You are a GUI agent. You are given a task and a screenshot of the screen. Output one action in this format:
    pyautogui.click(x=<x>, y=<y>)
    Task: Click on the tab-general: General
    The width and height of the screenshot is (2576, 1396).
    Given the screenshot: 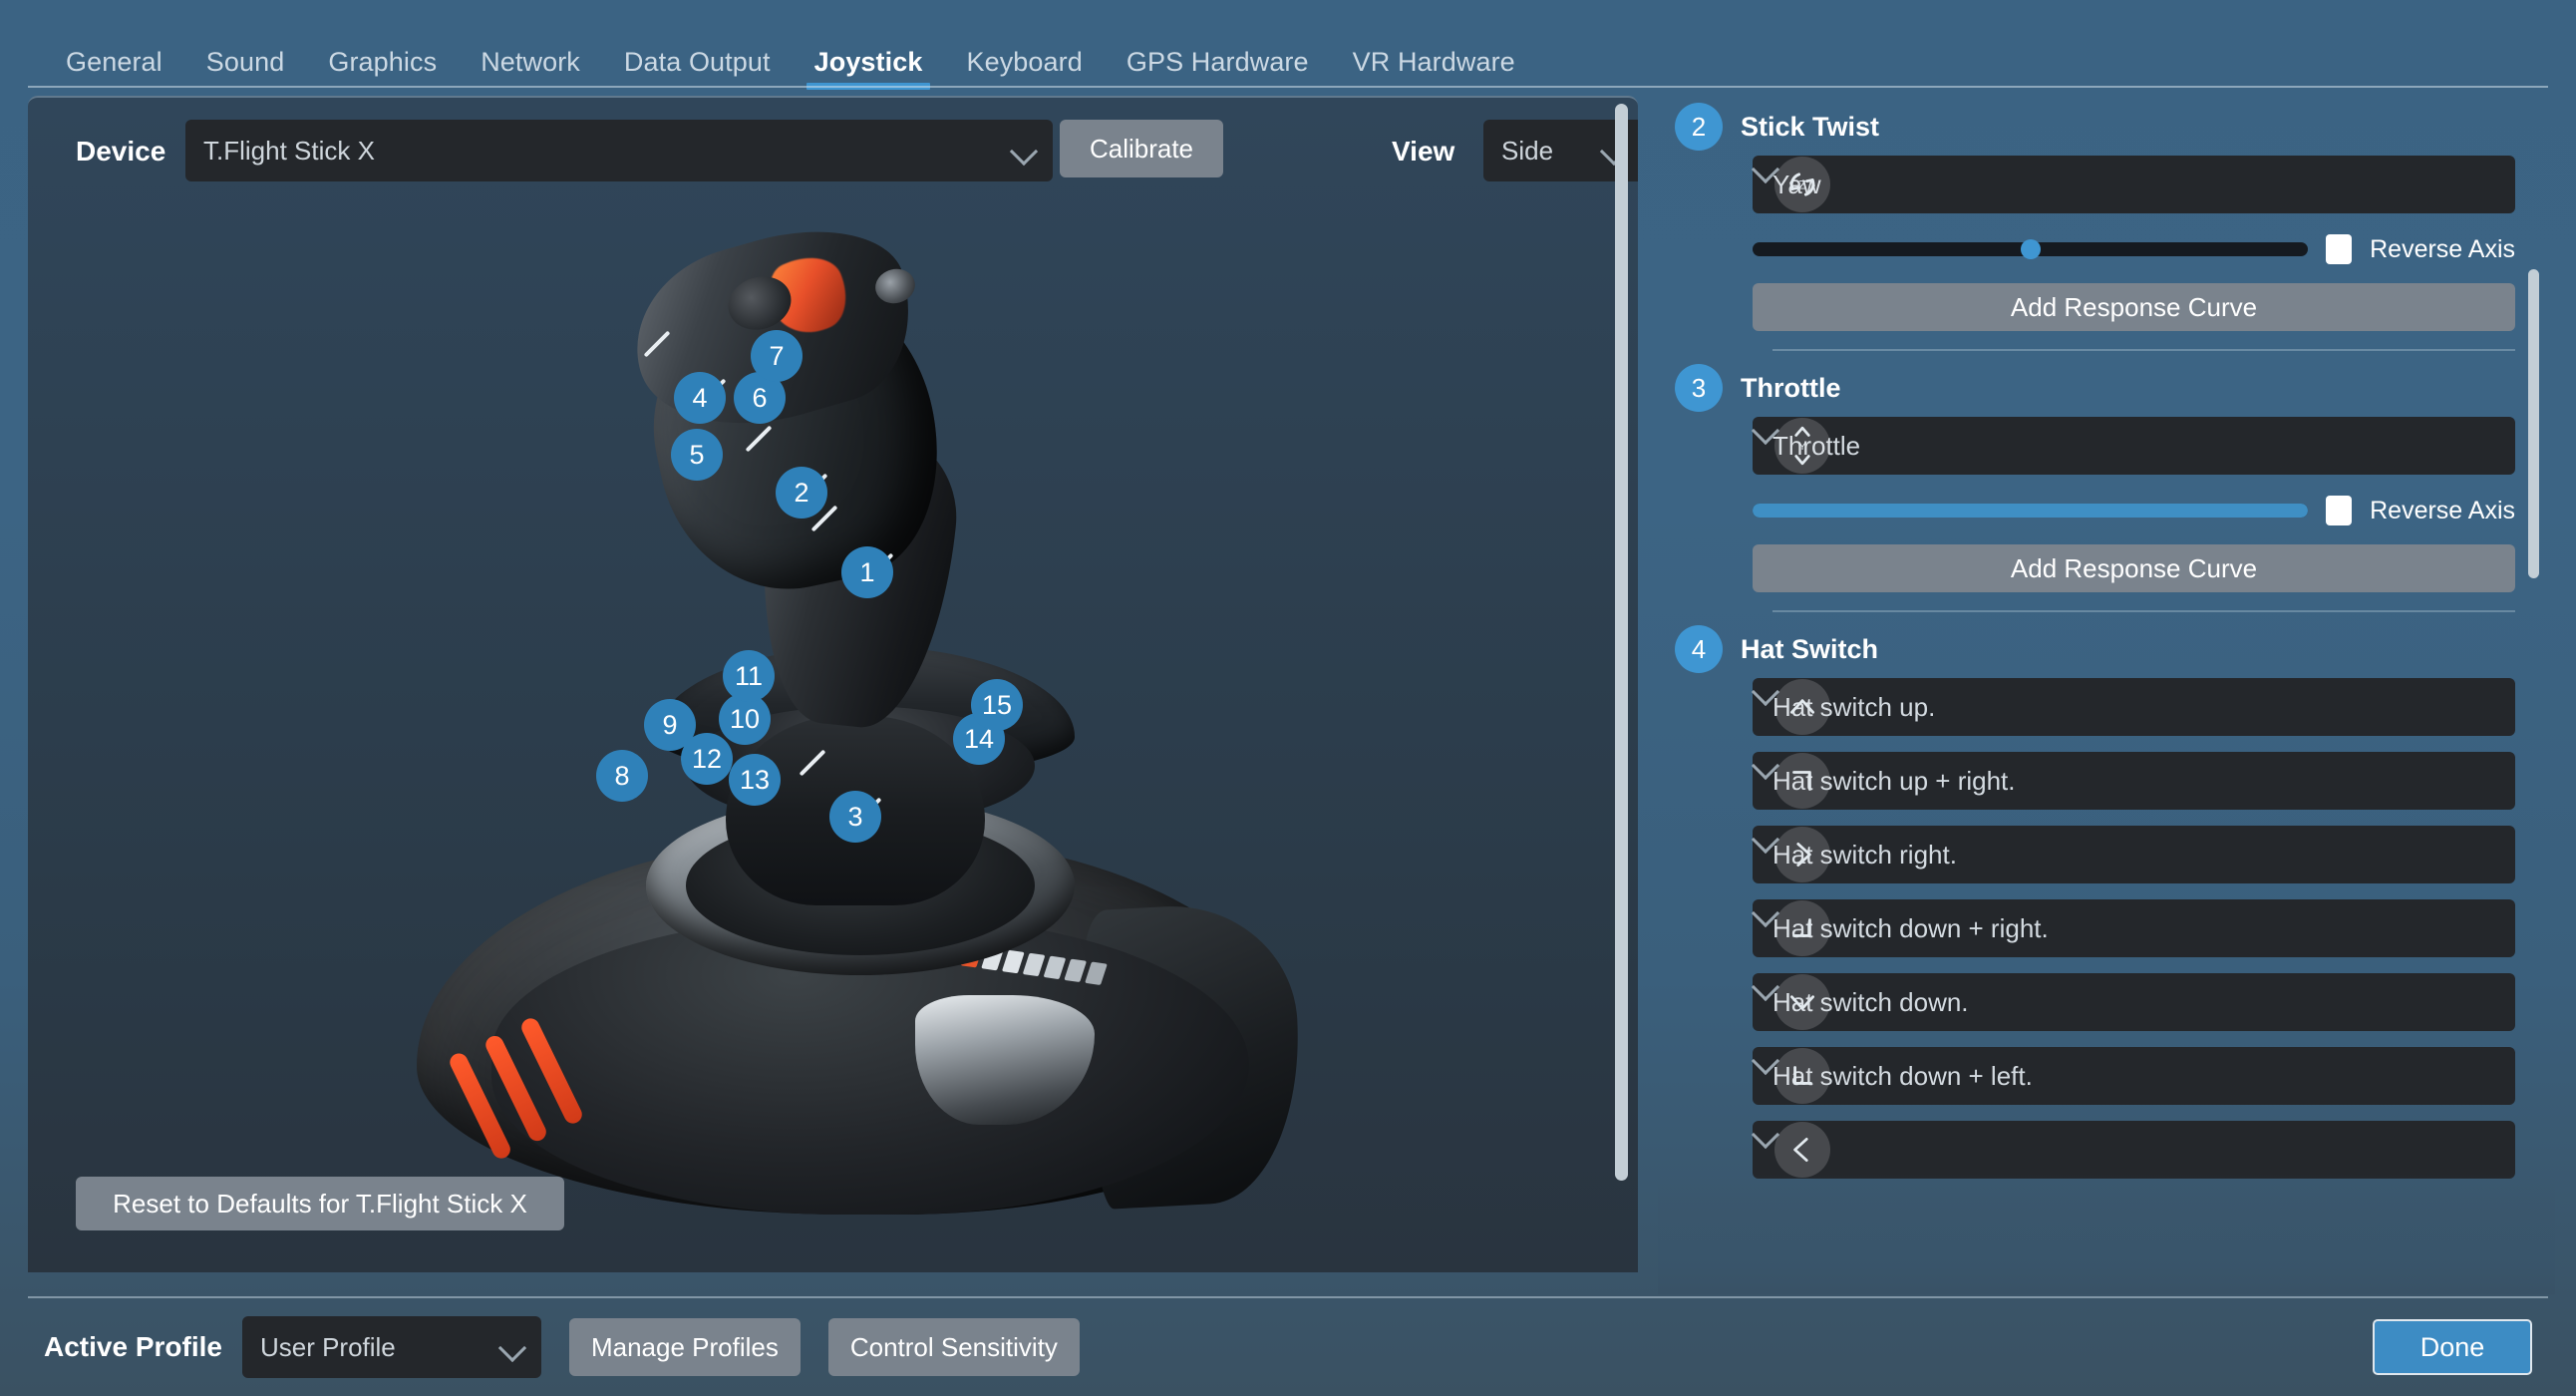 What is the action you would take?
    pyautogui.click(x=114, y=69)
    